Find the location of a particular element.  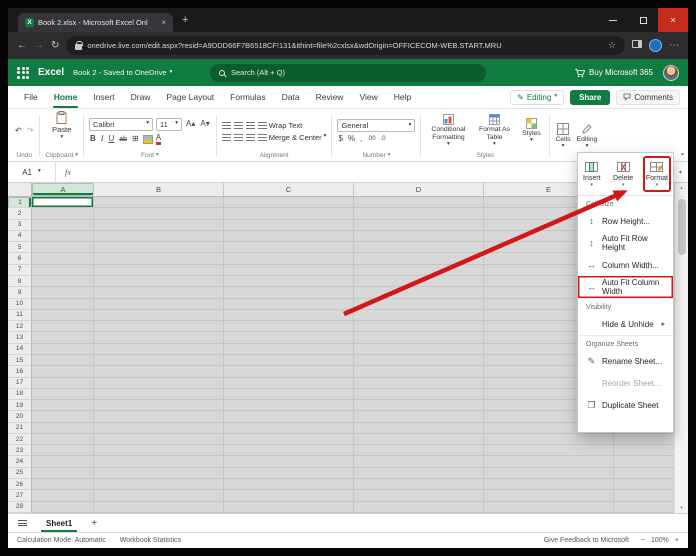

row-header-4: 4 is located at coordinates (20, 236).